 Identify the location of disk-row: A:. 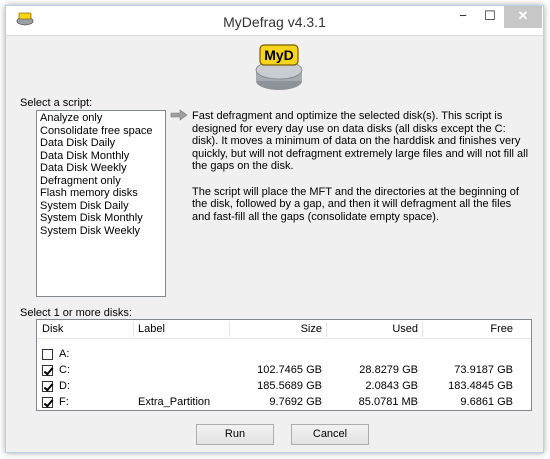
(284, 354).